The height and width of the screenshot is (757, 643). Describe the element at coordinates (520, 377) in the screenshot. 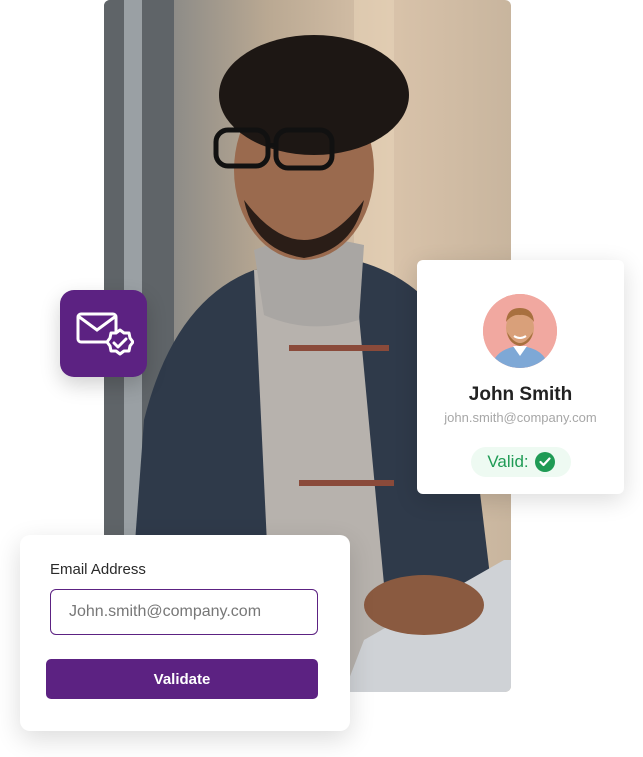

I see `profile-card: John Smith john.smith@company.com Valid:` at that location.